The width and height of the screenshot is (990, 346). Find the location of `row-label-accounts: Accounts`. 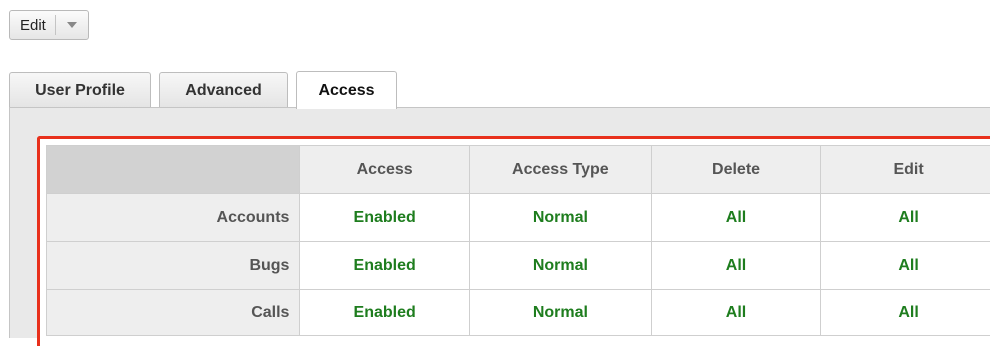

row-label-accounts: Accounts is located at coordinates (173, 218).